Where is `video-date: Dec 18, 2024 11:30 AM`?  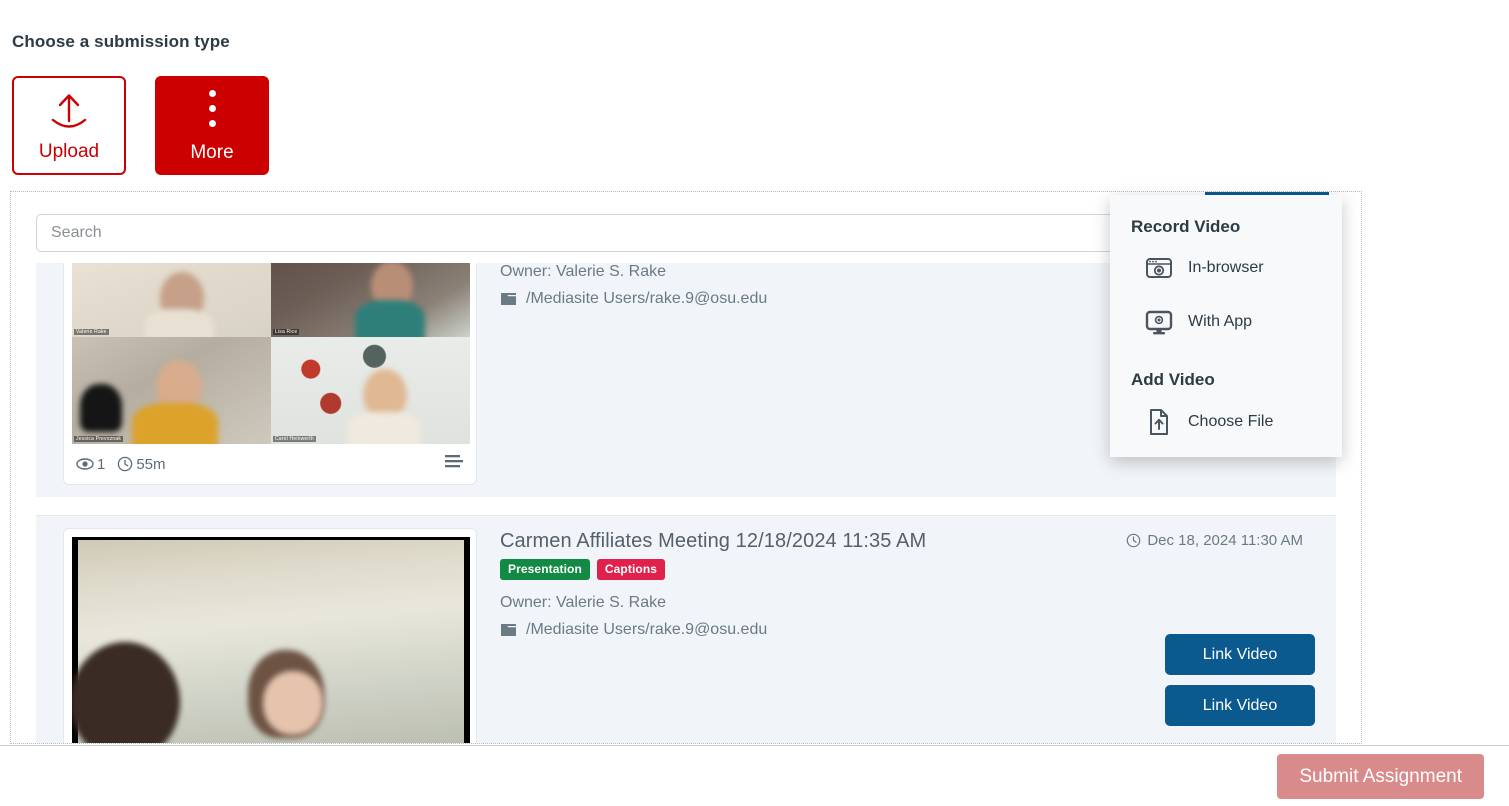
video-date: Dec 18, 2024 11:30 AM is located at coordinates (1214, 540).